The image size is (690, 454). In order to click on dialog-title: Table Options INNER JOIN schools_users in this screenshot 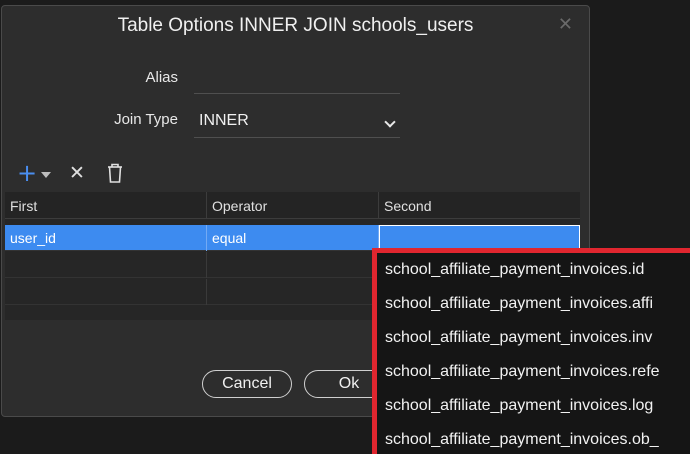, I will do `click(295, 25)`.